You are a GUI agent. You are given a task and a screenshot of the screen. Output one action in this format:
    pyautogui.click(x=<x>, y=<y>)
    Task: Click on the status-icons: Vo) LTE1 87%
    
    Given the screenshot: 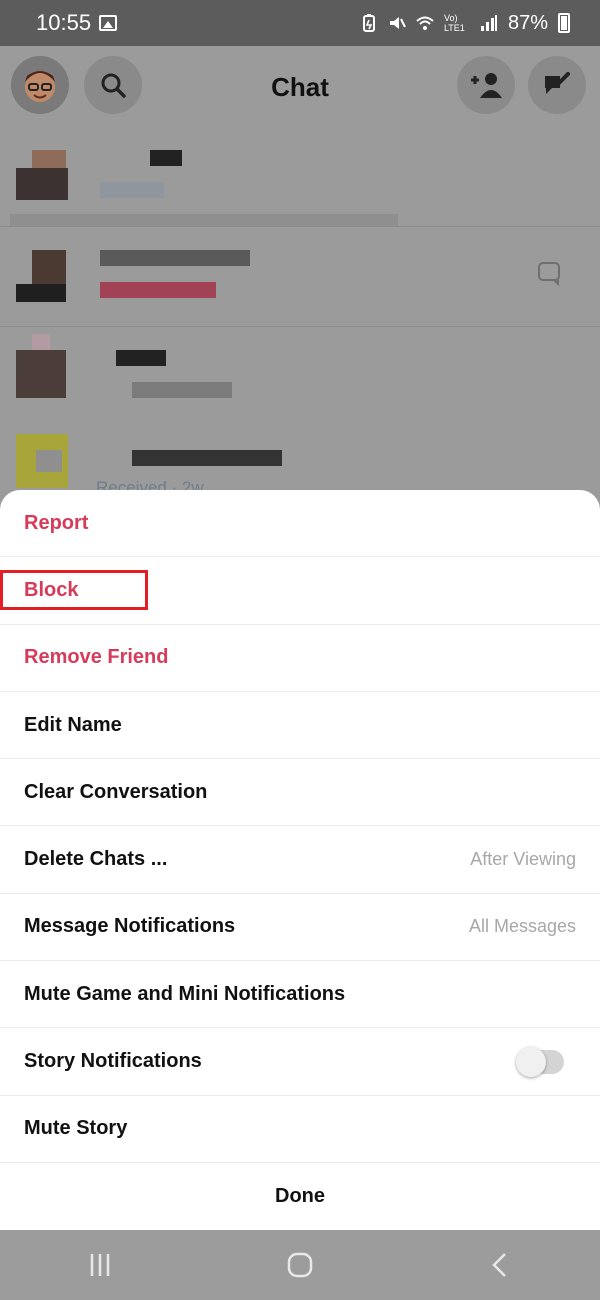 What is the action you would take?
    pyautogui.click(x=465, y=23)
    